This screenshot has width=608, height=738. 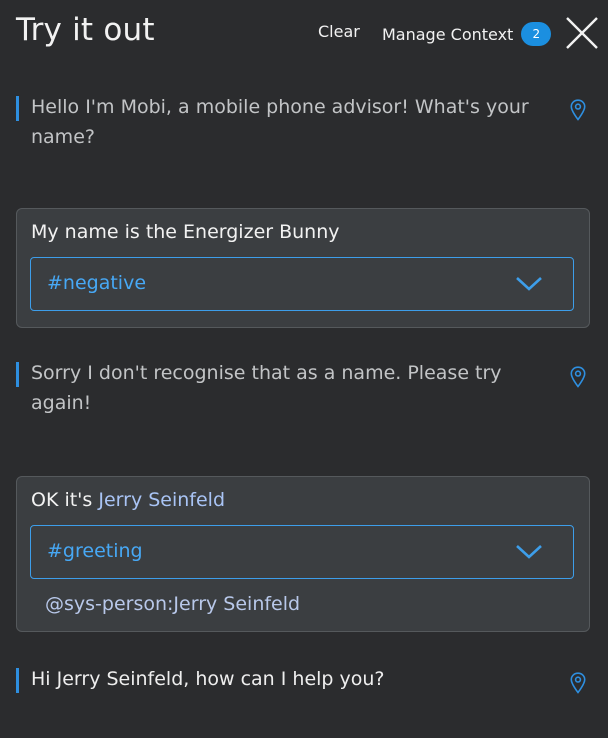 What do you see at coordinates (304, 32) in the screenshot?
I see `header: Try it out Clear Manage Context 2` at bounding box center [304, 32].